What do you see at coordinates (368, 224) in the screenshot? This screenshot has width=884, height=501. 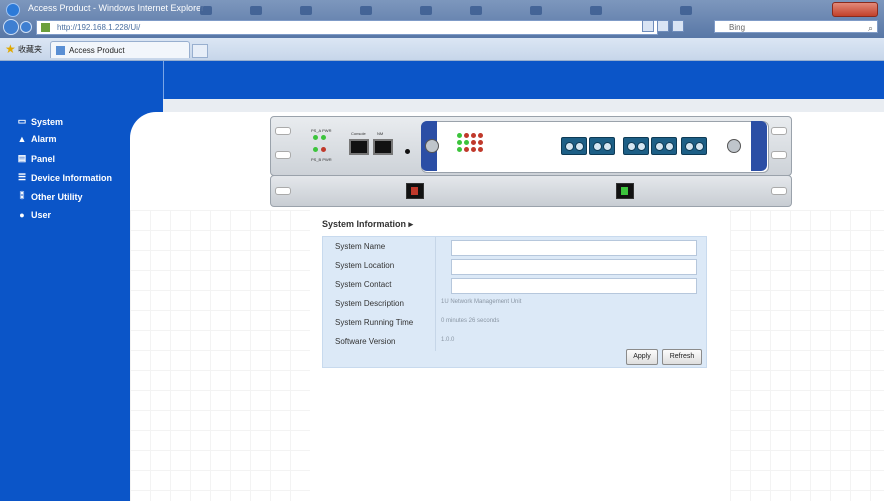 I see `section-title: System Information ▸` at bounding box center [368, 224].